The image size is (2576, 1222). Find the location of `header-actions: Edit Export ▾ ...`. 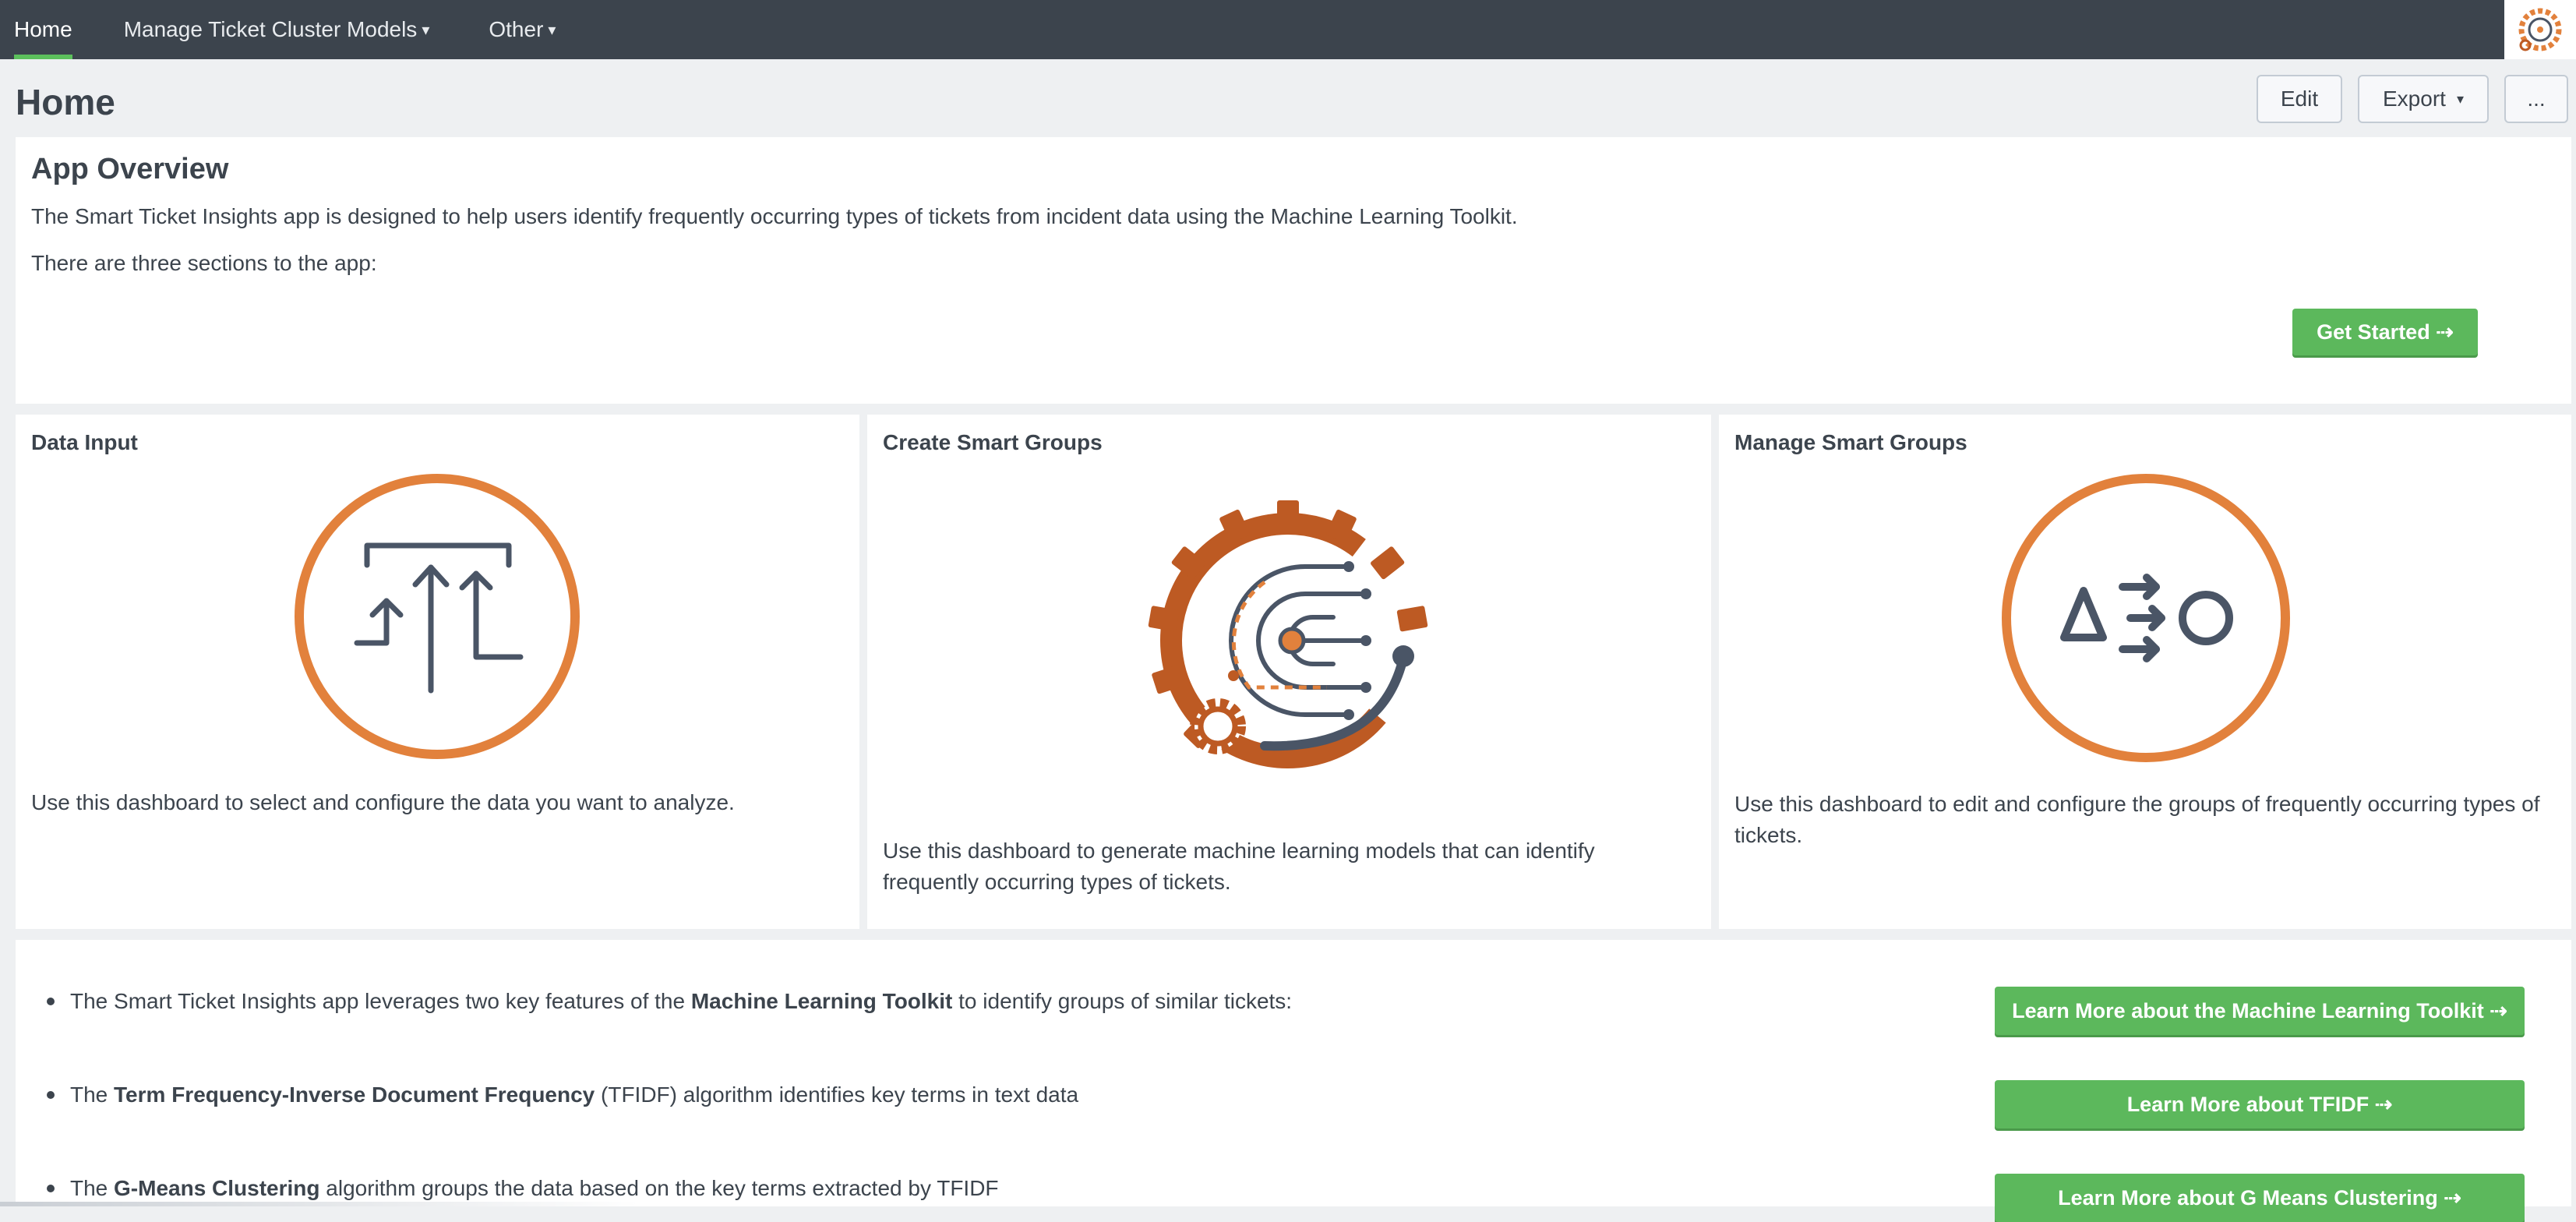

header-actions: Edit Export ▾ ... is located at coordinates (2412, 99).